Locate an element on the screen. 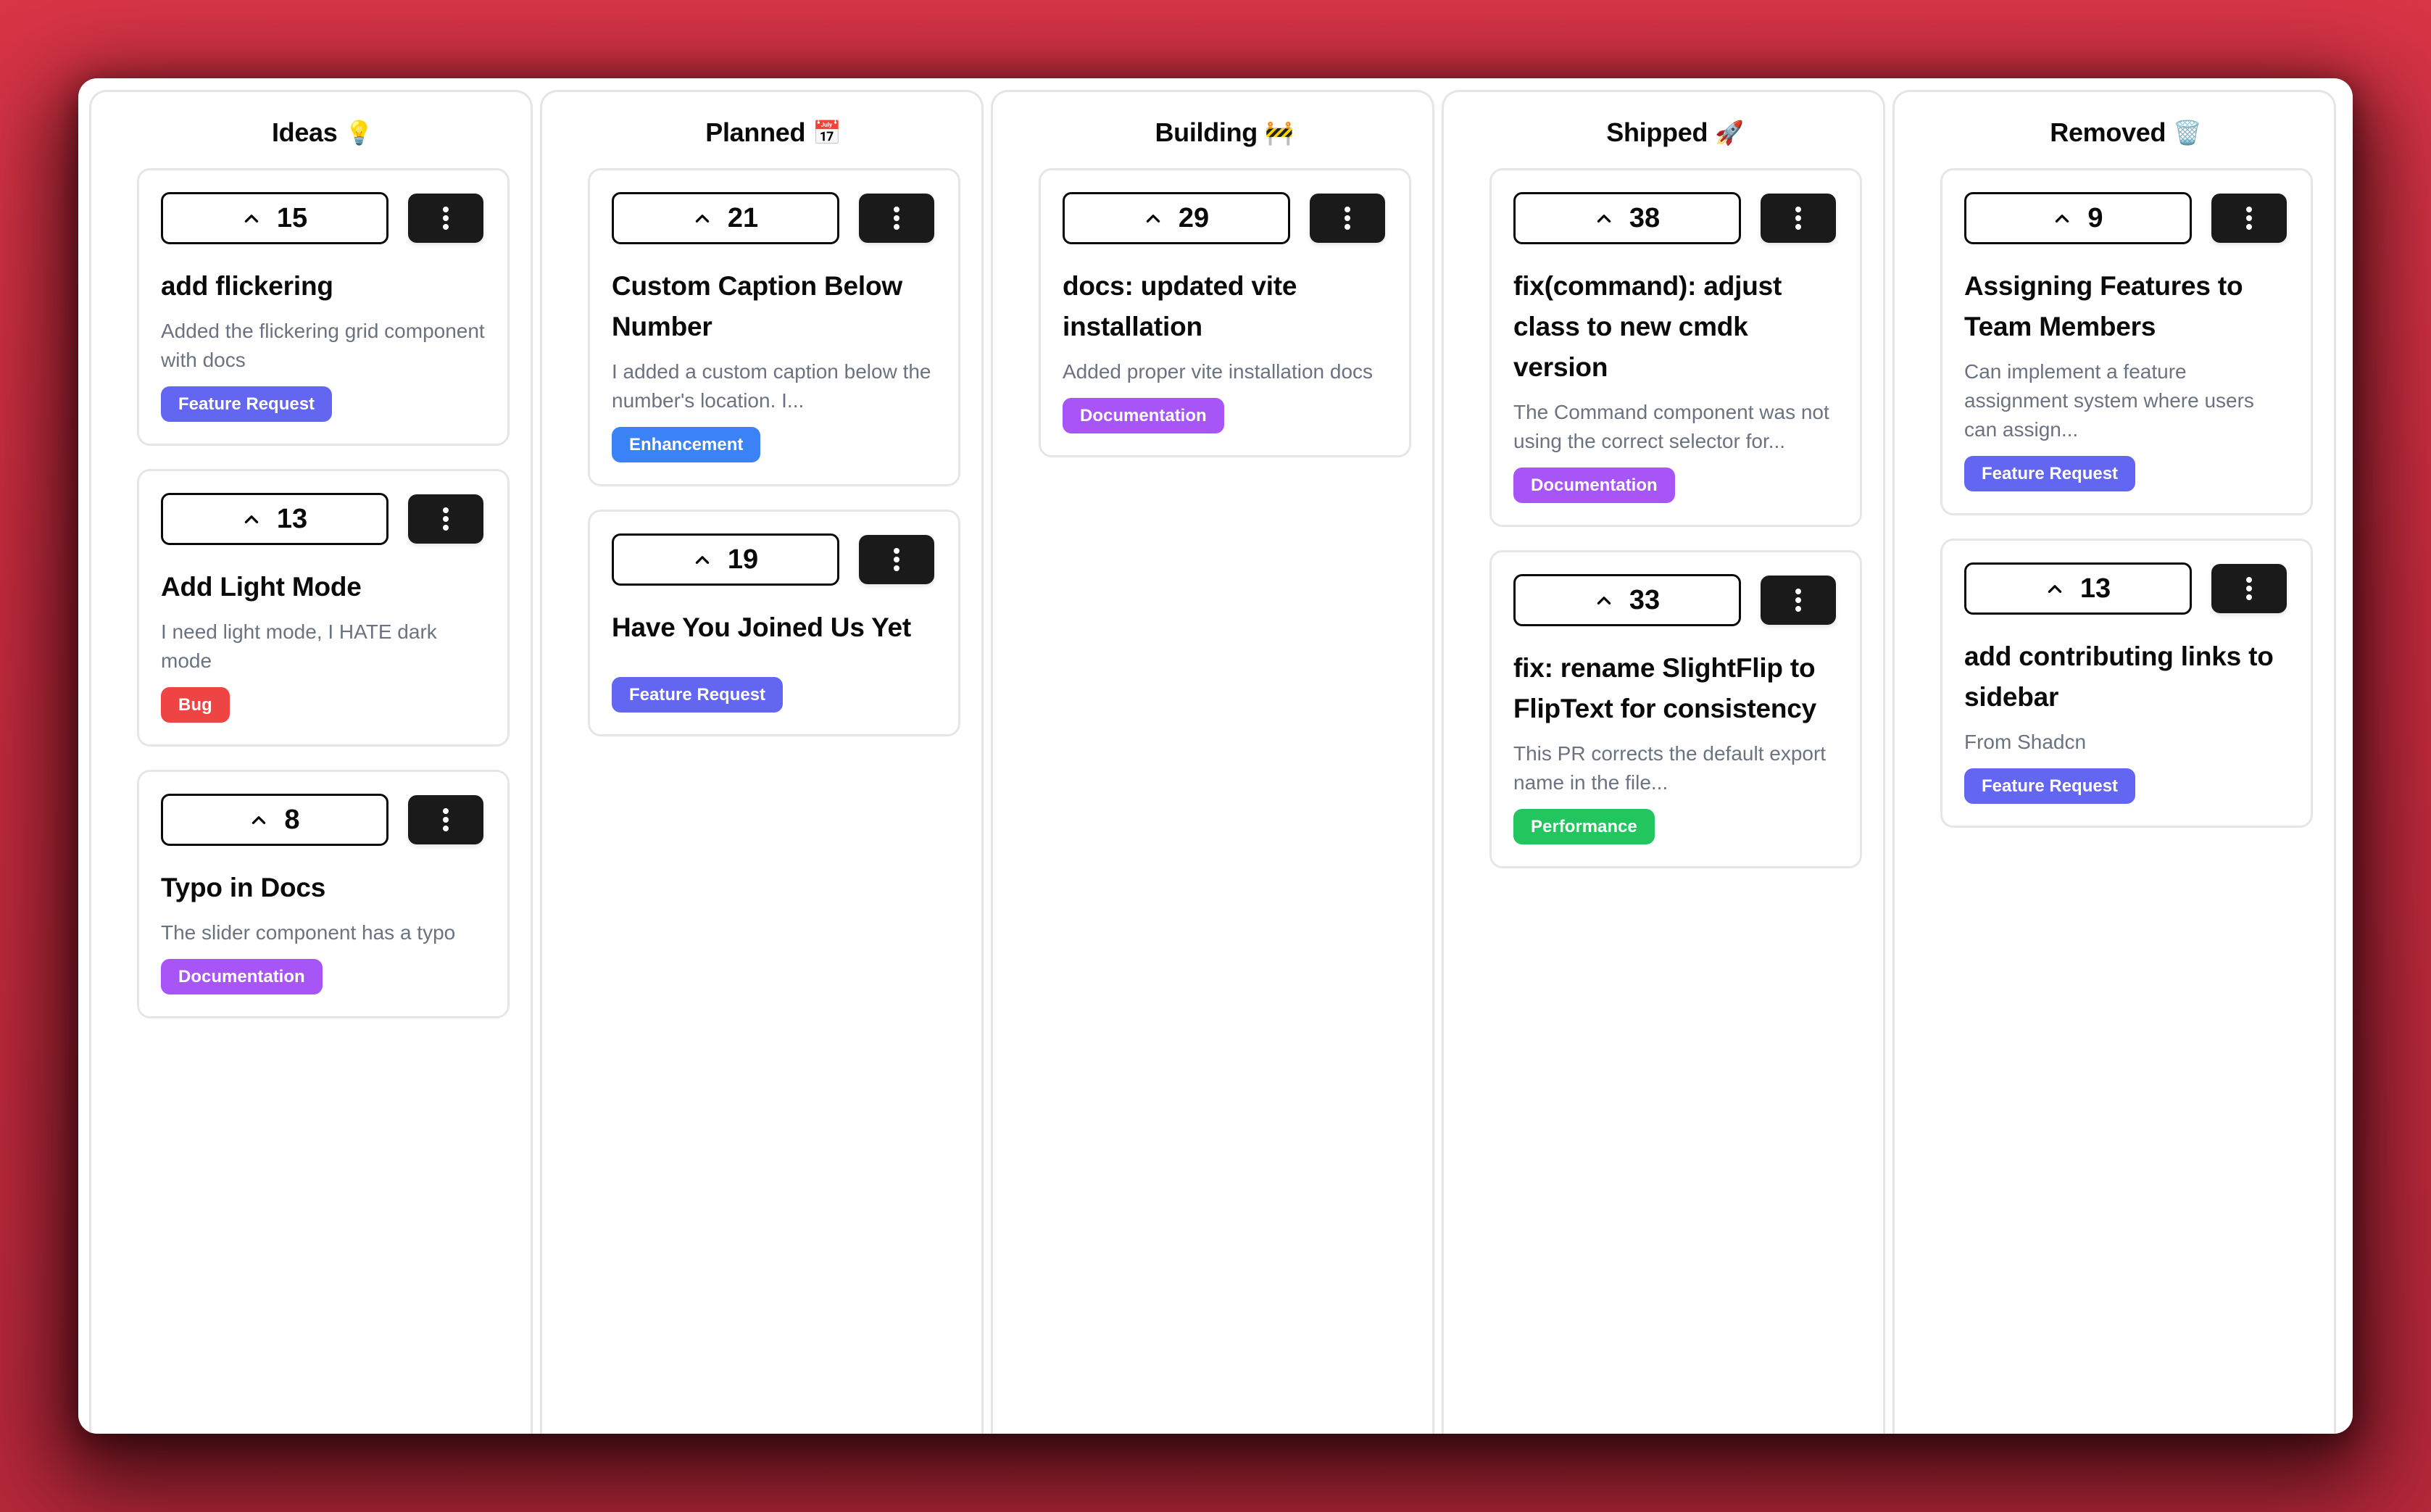 The image size is (2431, 1512). card-title: Custom Caption Below Number is located at coordinates (757, 306).